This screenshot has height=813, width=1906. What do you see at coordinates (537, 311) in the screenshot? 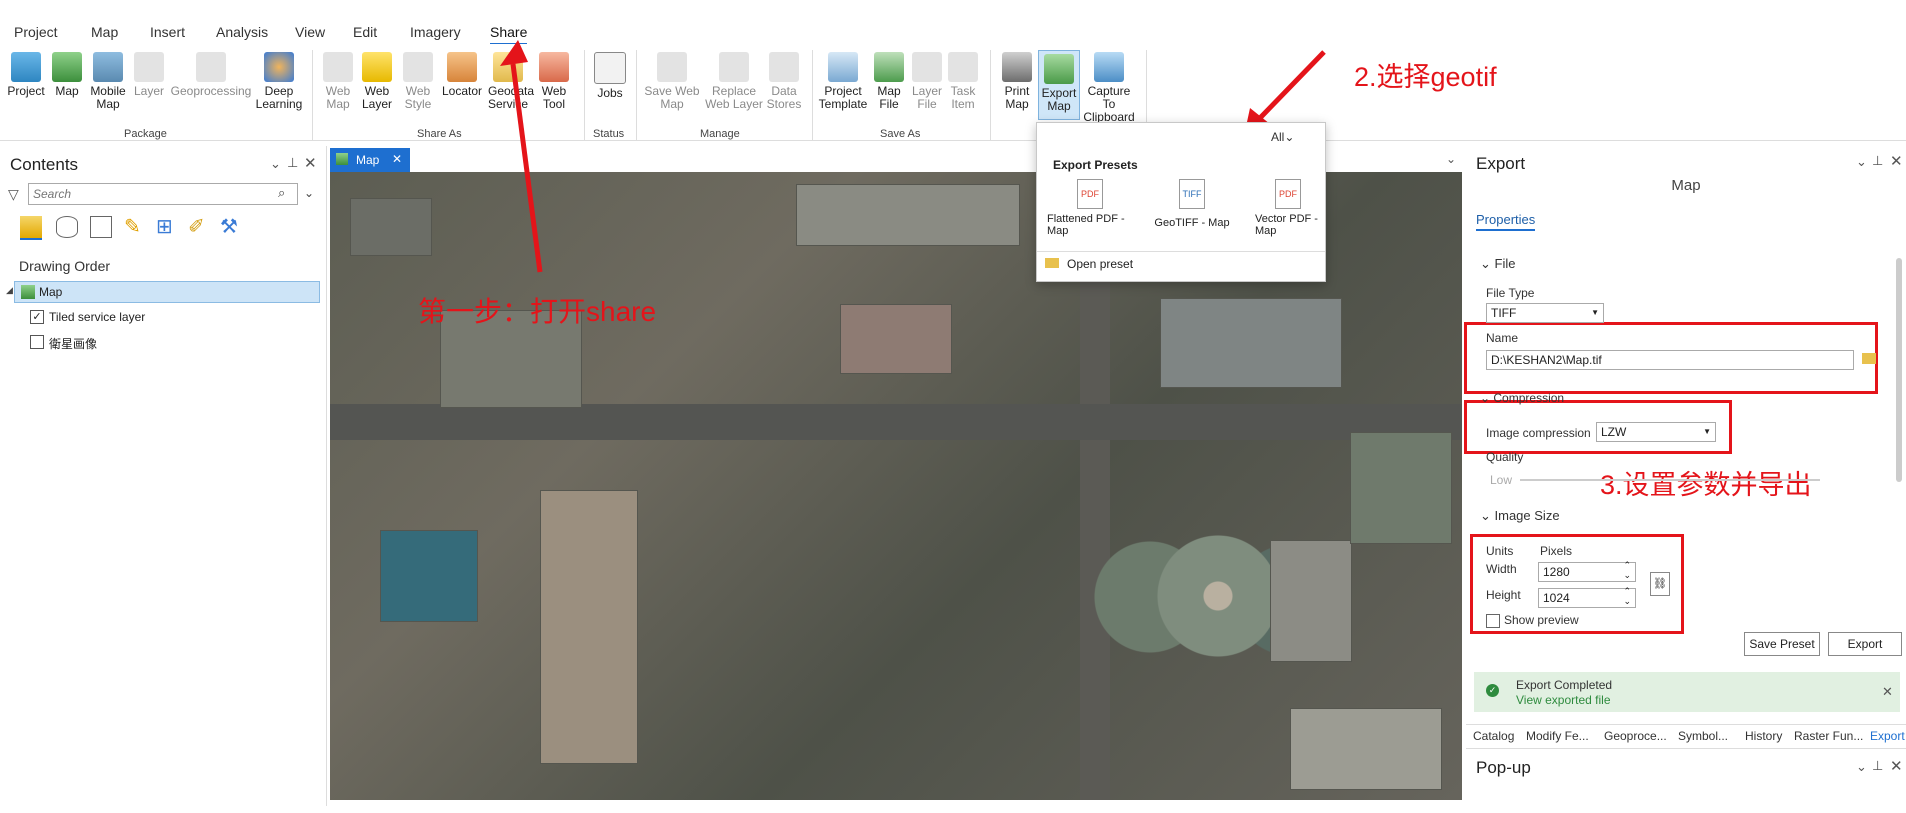
I see `annotation-step1: 第一步：打开share` at bounding box center [537, 311].